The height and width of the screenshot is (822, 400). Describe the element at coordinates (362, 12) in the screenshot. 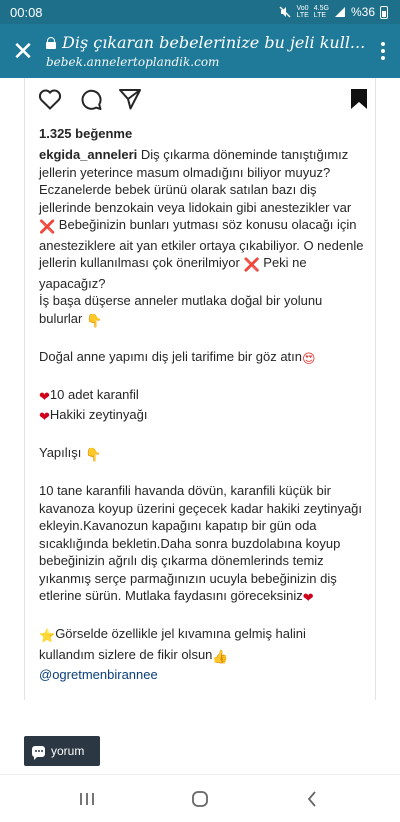

I see `battery-percent: %36` at that location.